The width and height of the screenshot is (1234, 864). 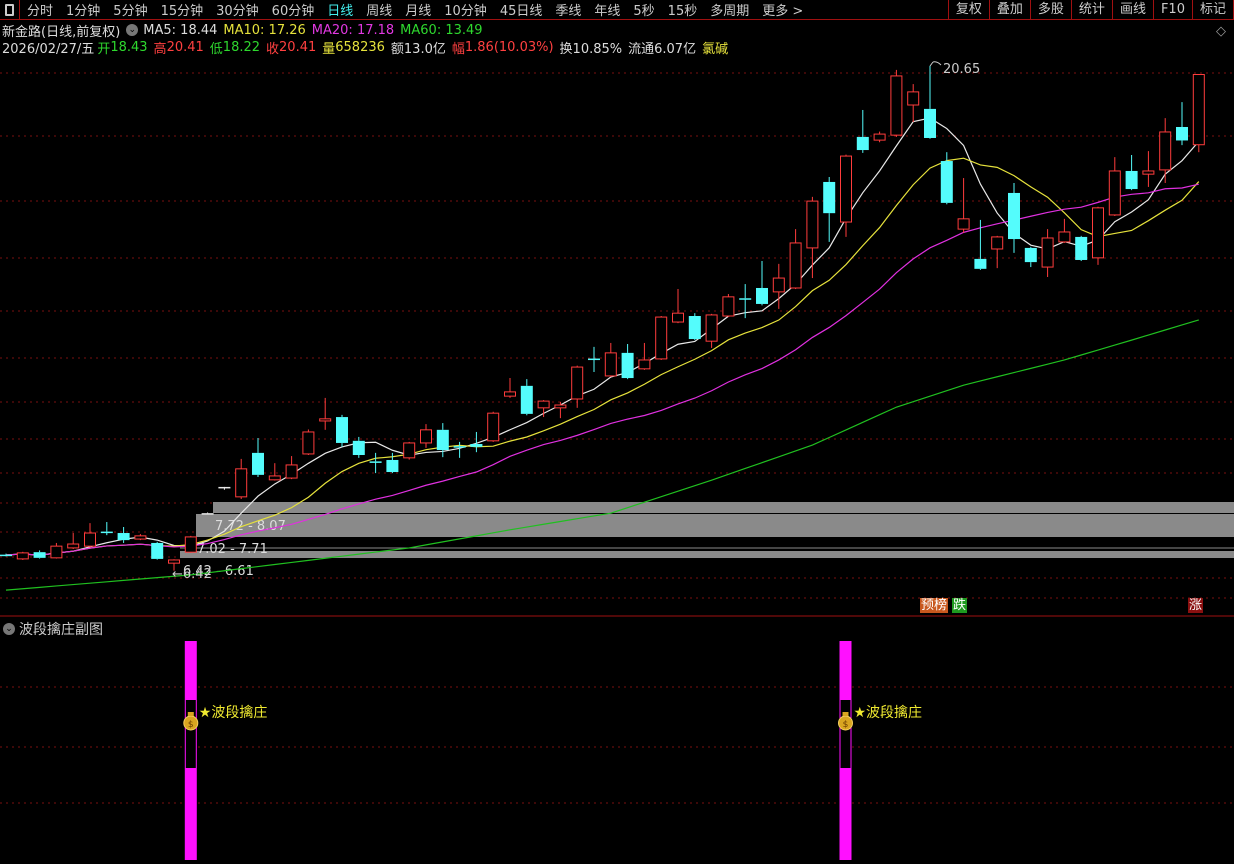 I want to click on chip-zones: 7.72 - 8.077.02 - 7.716.42 - 6.61, so click(x=707, y=540).